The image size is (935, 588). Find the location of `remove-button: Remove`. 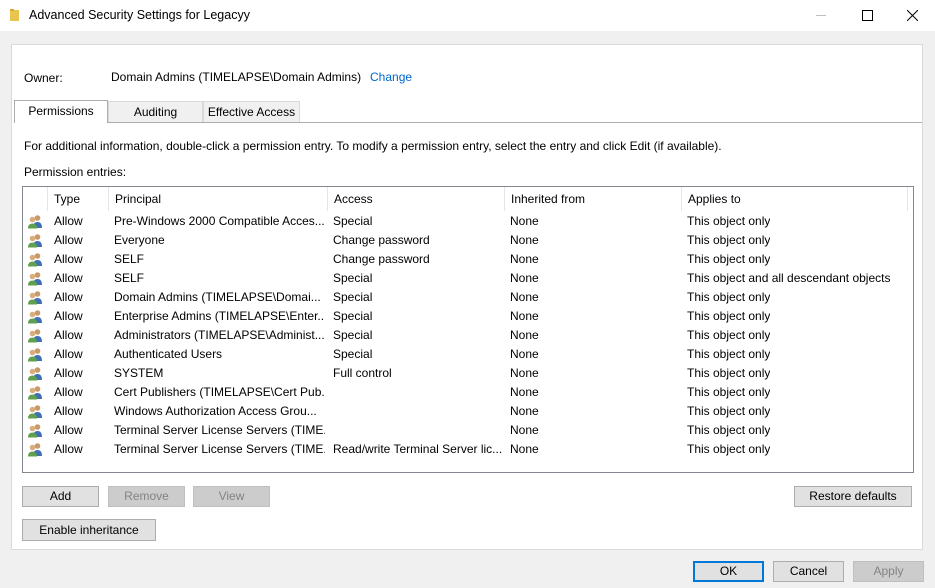

remove-button: Remove is located at coordinates (146, 496).